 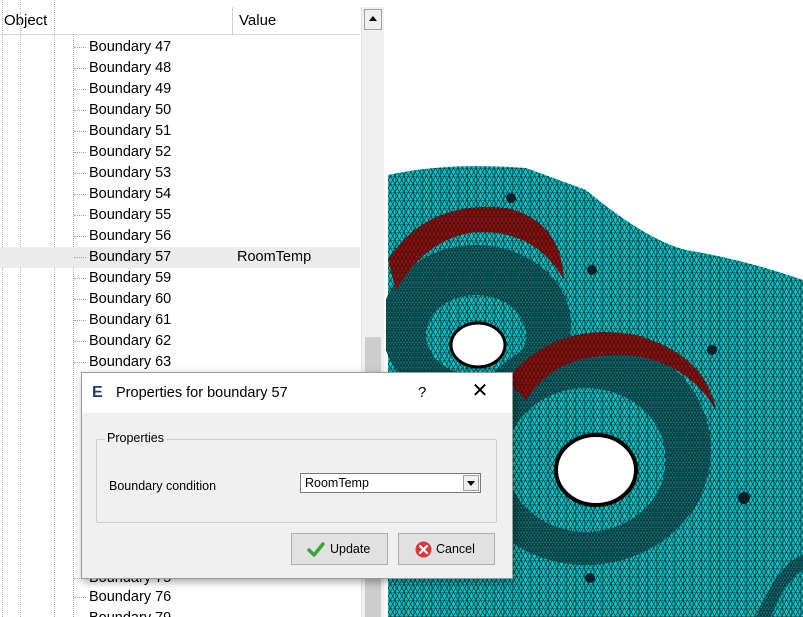 I want to click on tree-row-label: Boundary 52, so click(x=130, y=152).